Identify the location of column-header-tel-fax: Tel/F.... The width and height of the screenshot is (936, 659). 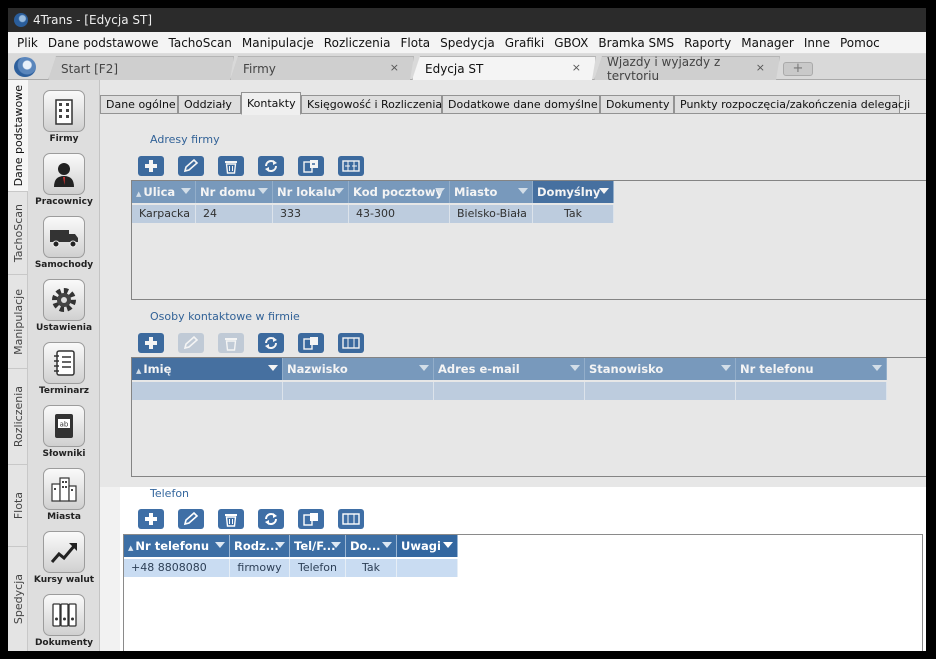
(318, 546).